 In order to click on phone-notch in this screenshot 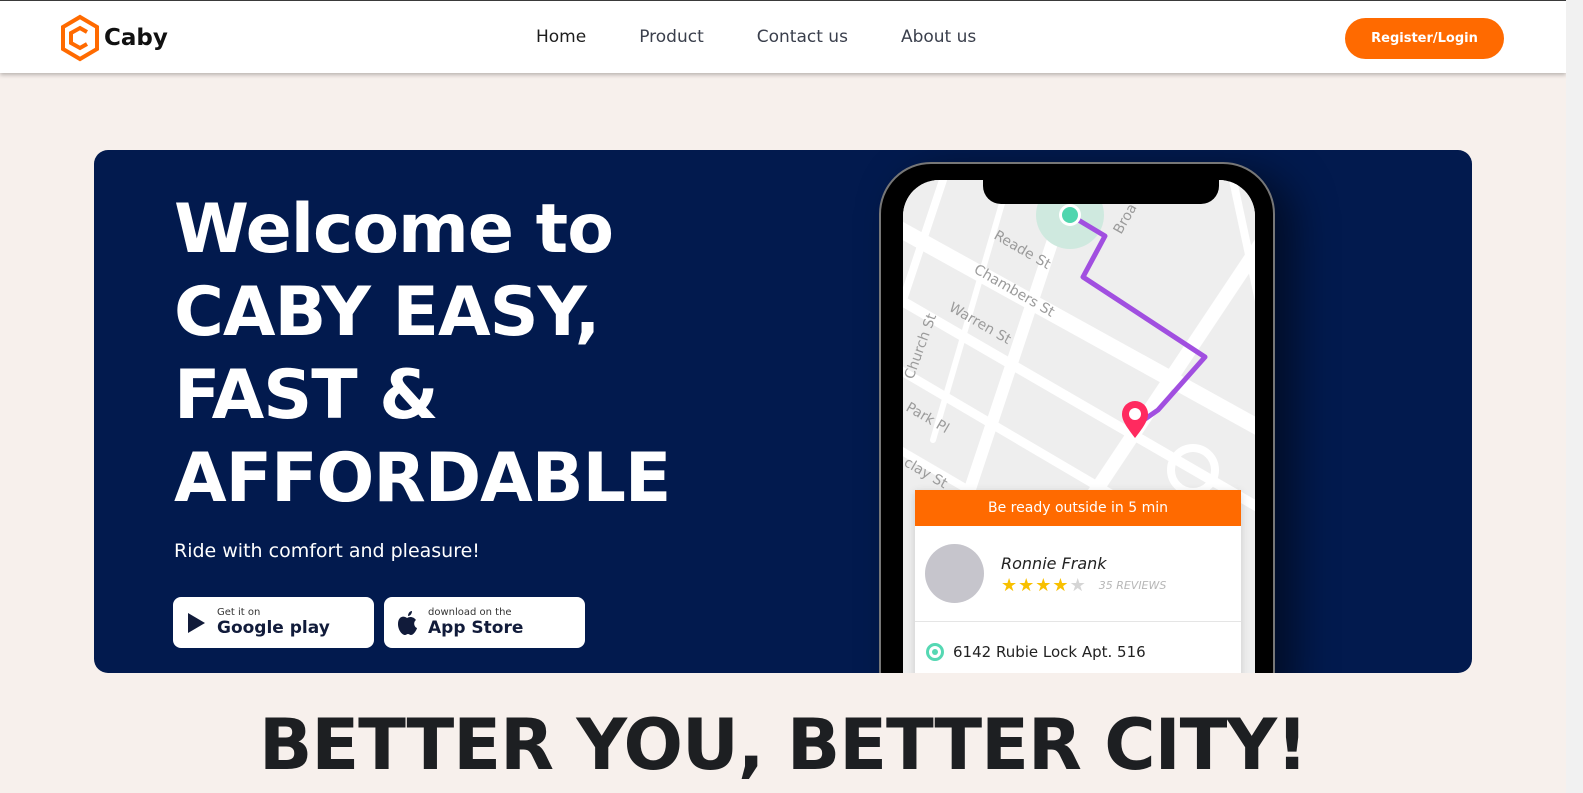, I will do `click(1101, 192)`.